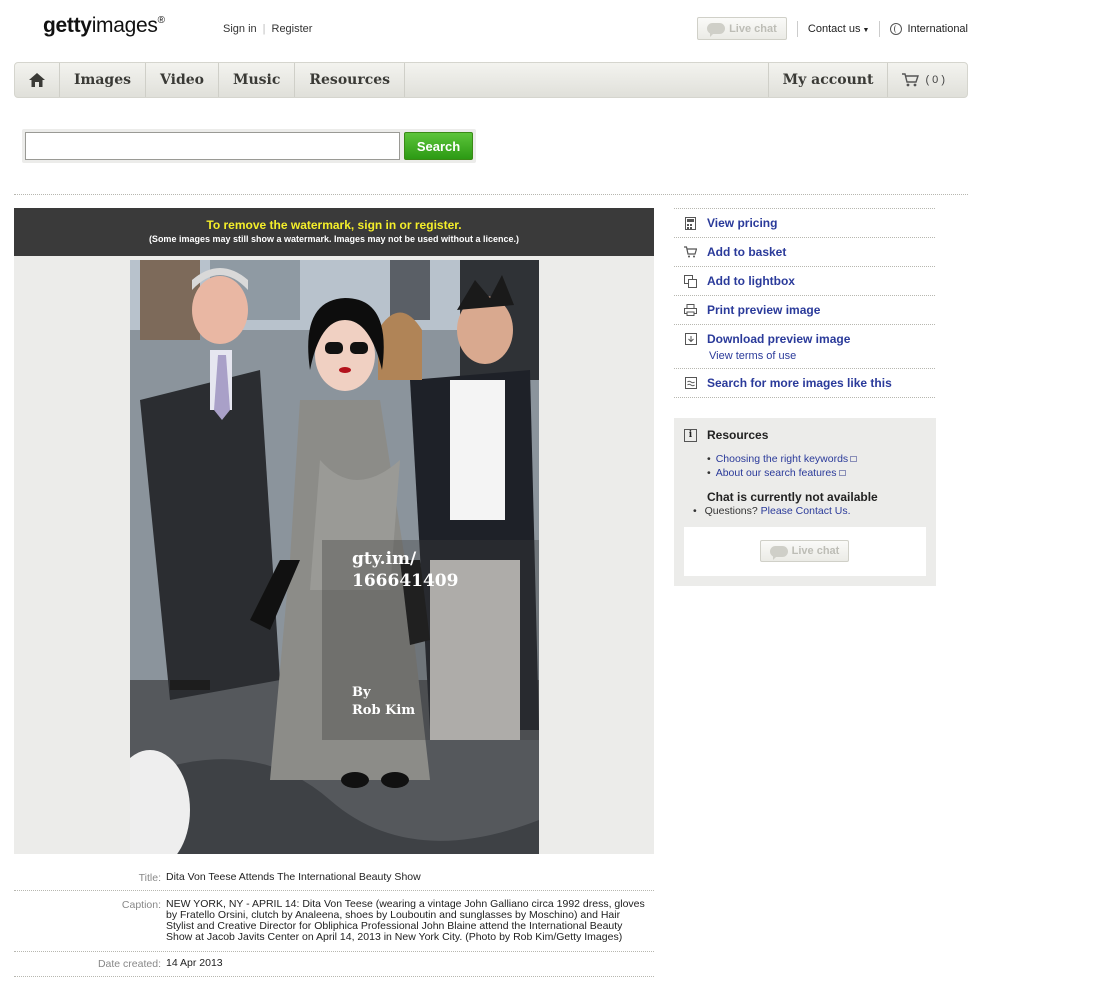  What do you see at coordinates (334, 964) in the screenshot?
I see `detail-row-date: Date created: 14 Apr 2013` at bounding box center [334, 964].